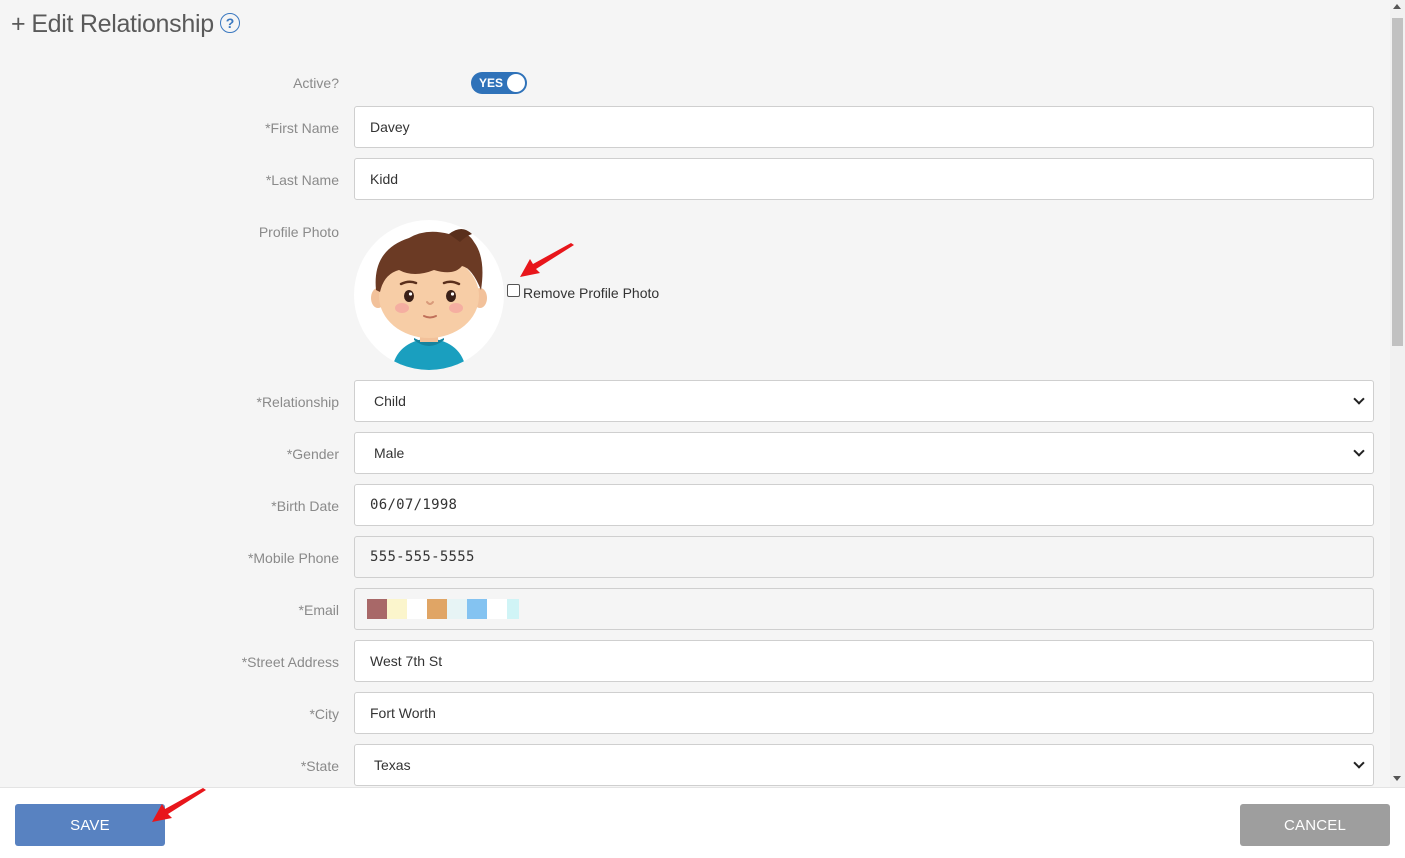  I want to click on scroll-down-icon, so click(1397, 778).